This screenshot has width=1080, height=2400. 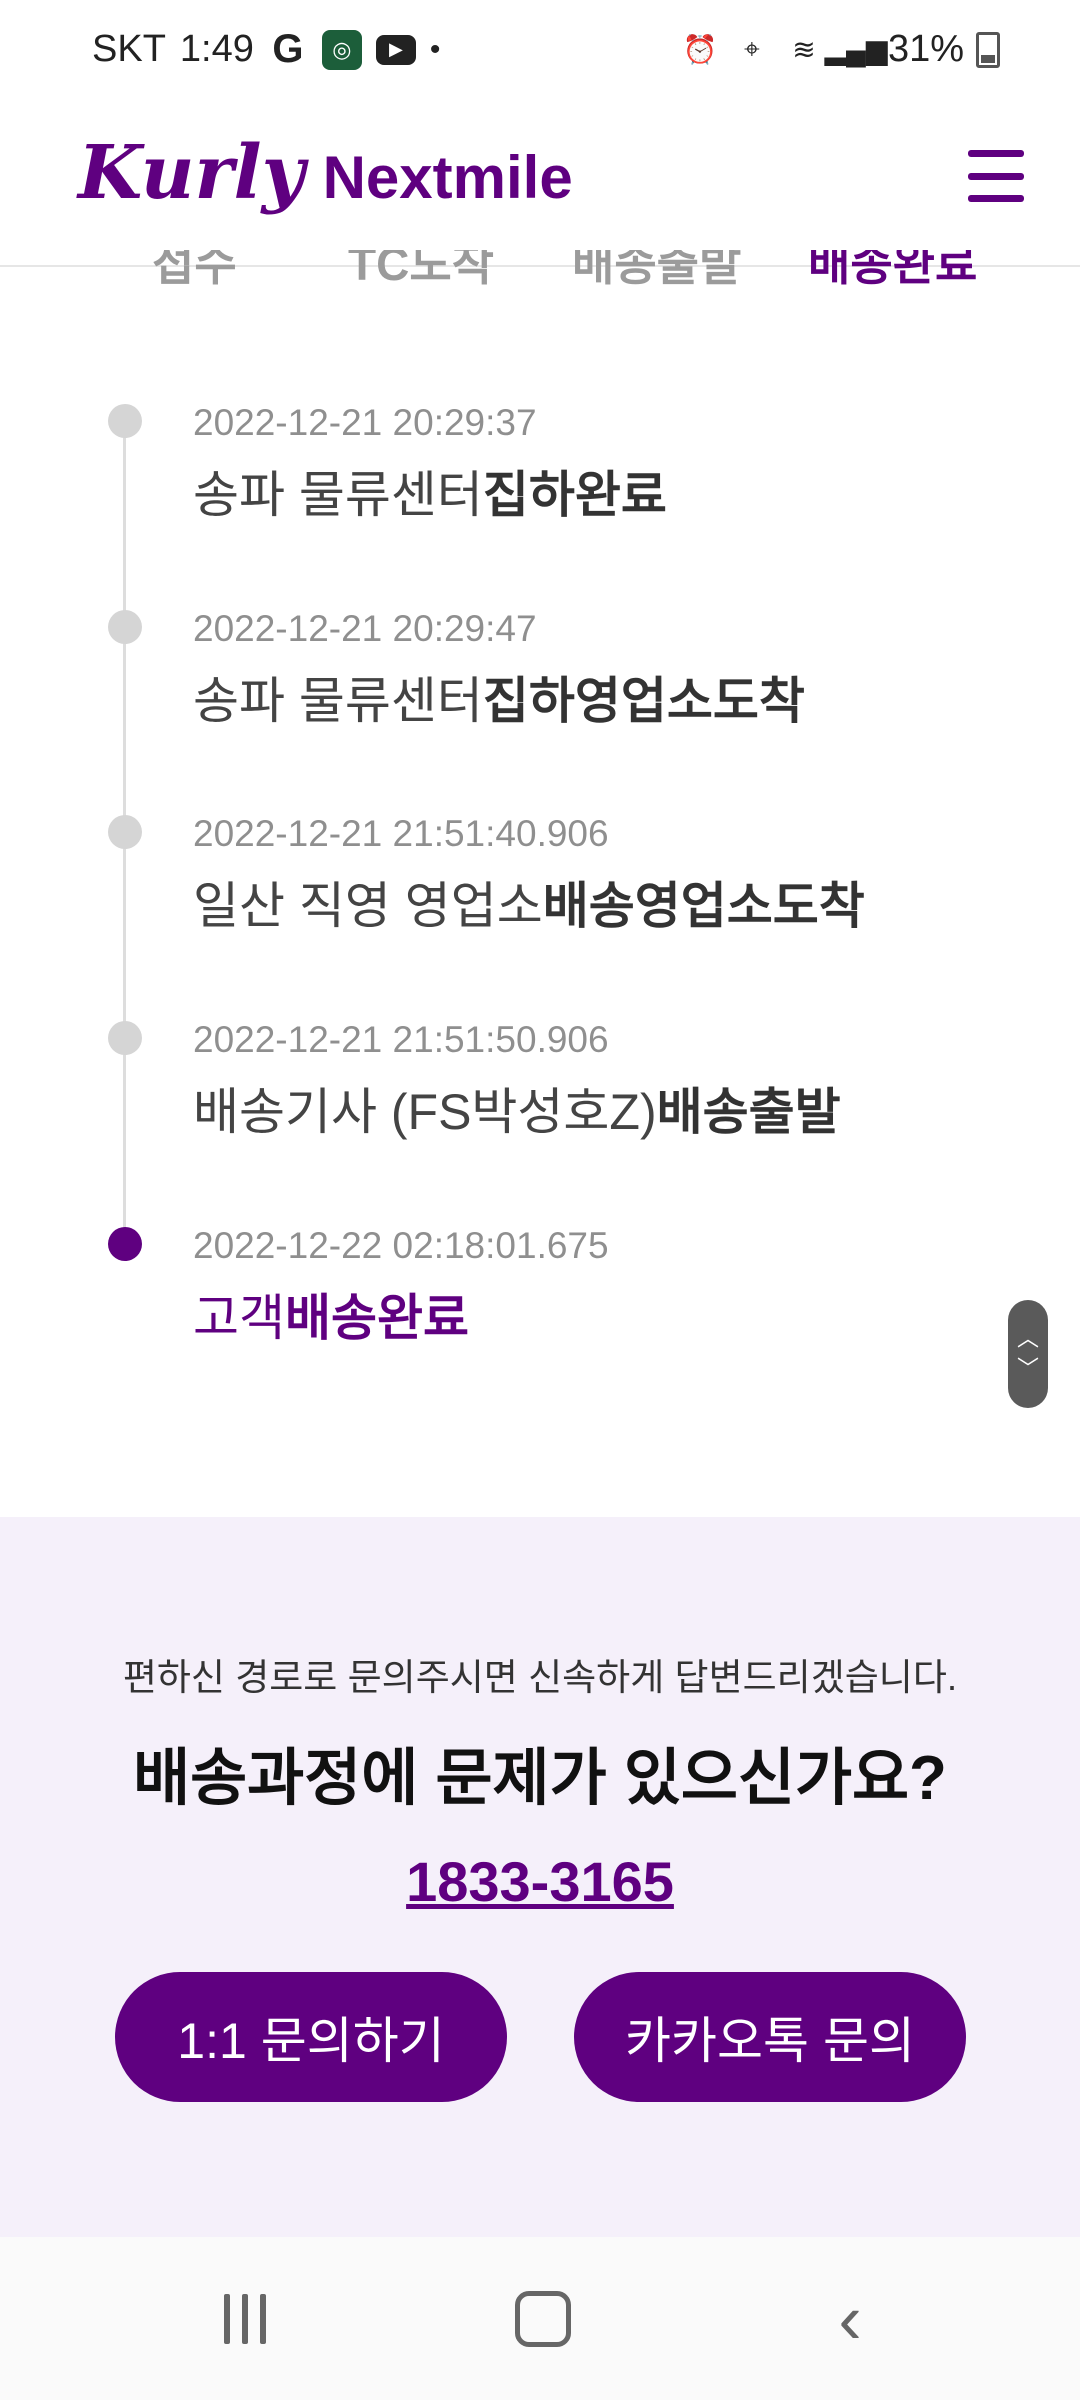 I want to click on status-bar-right: ⏰ ⌖ ≋ ▂▄▆ 31%, so click(x=840, y=49).